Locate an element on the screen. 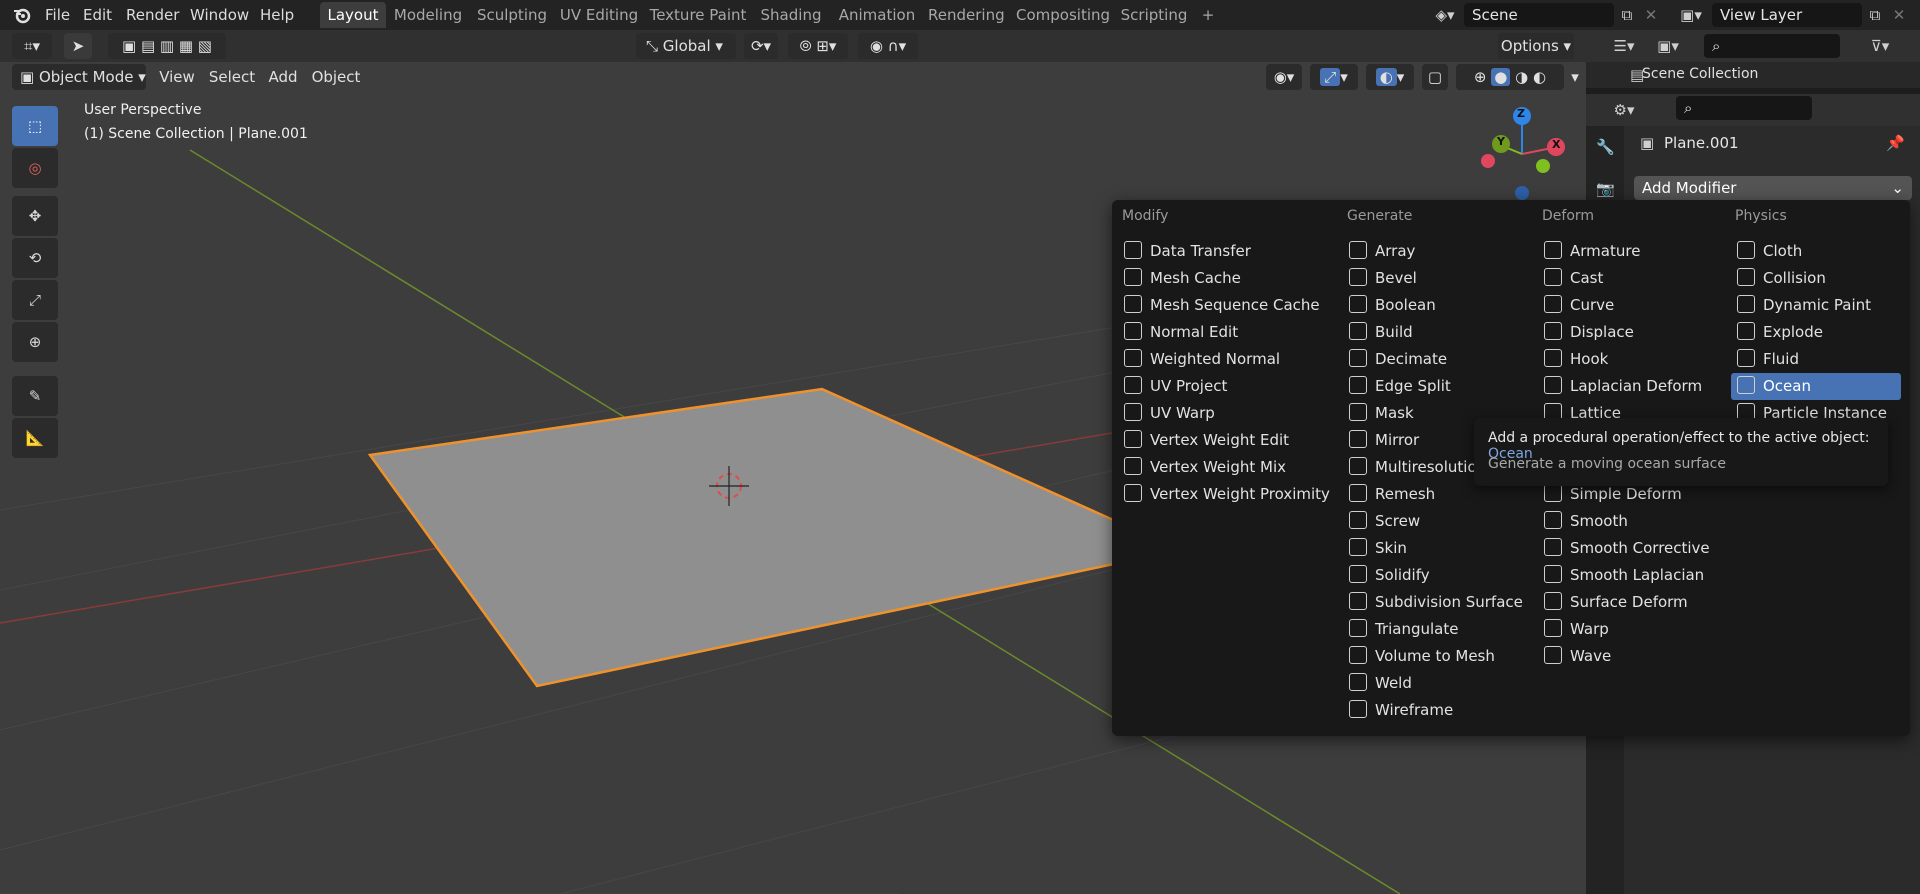  menu-item-vertex-weight-mix: Vertex Weight Mix is located at coordinates (1225, 467).